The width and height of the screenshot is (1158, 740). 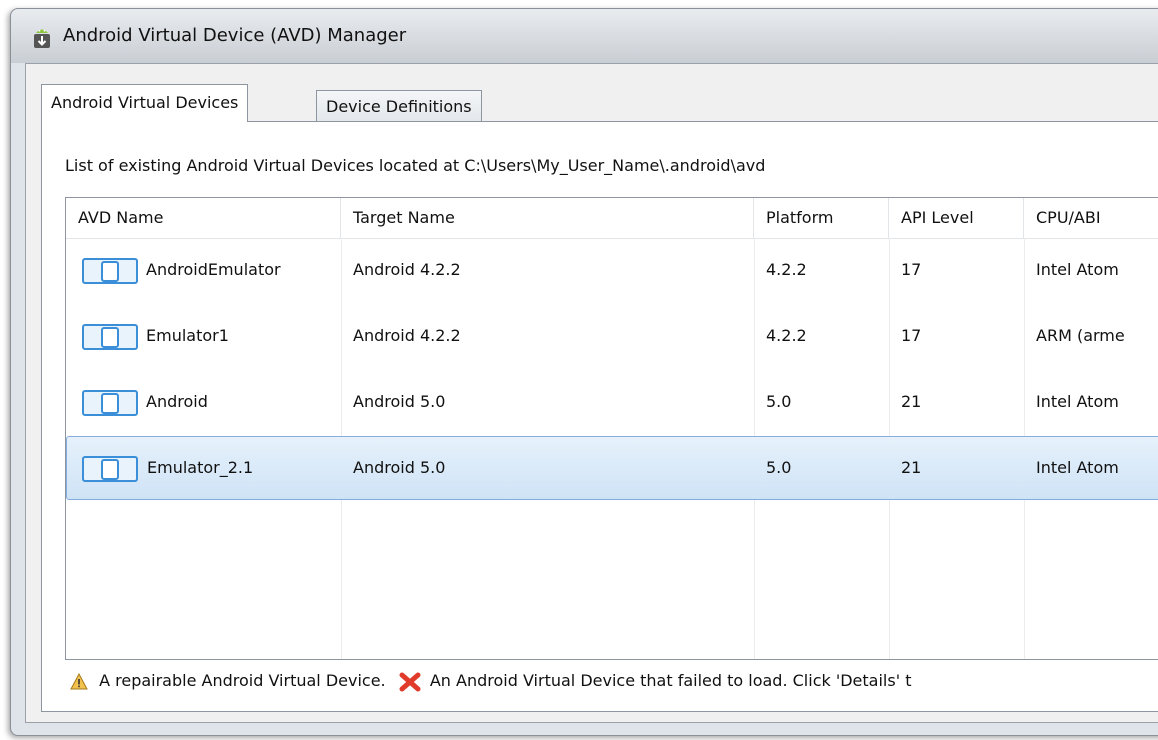 What do you see at coordinates (399, 107) in the screenshot?
I see `tab-device-definitions: Device Definitions` at bounding box center [399, 107].